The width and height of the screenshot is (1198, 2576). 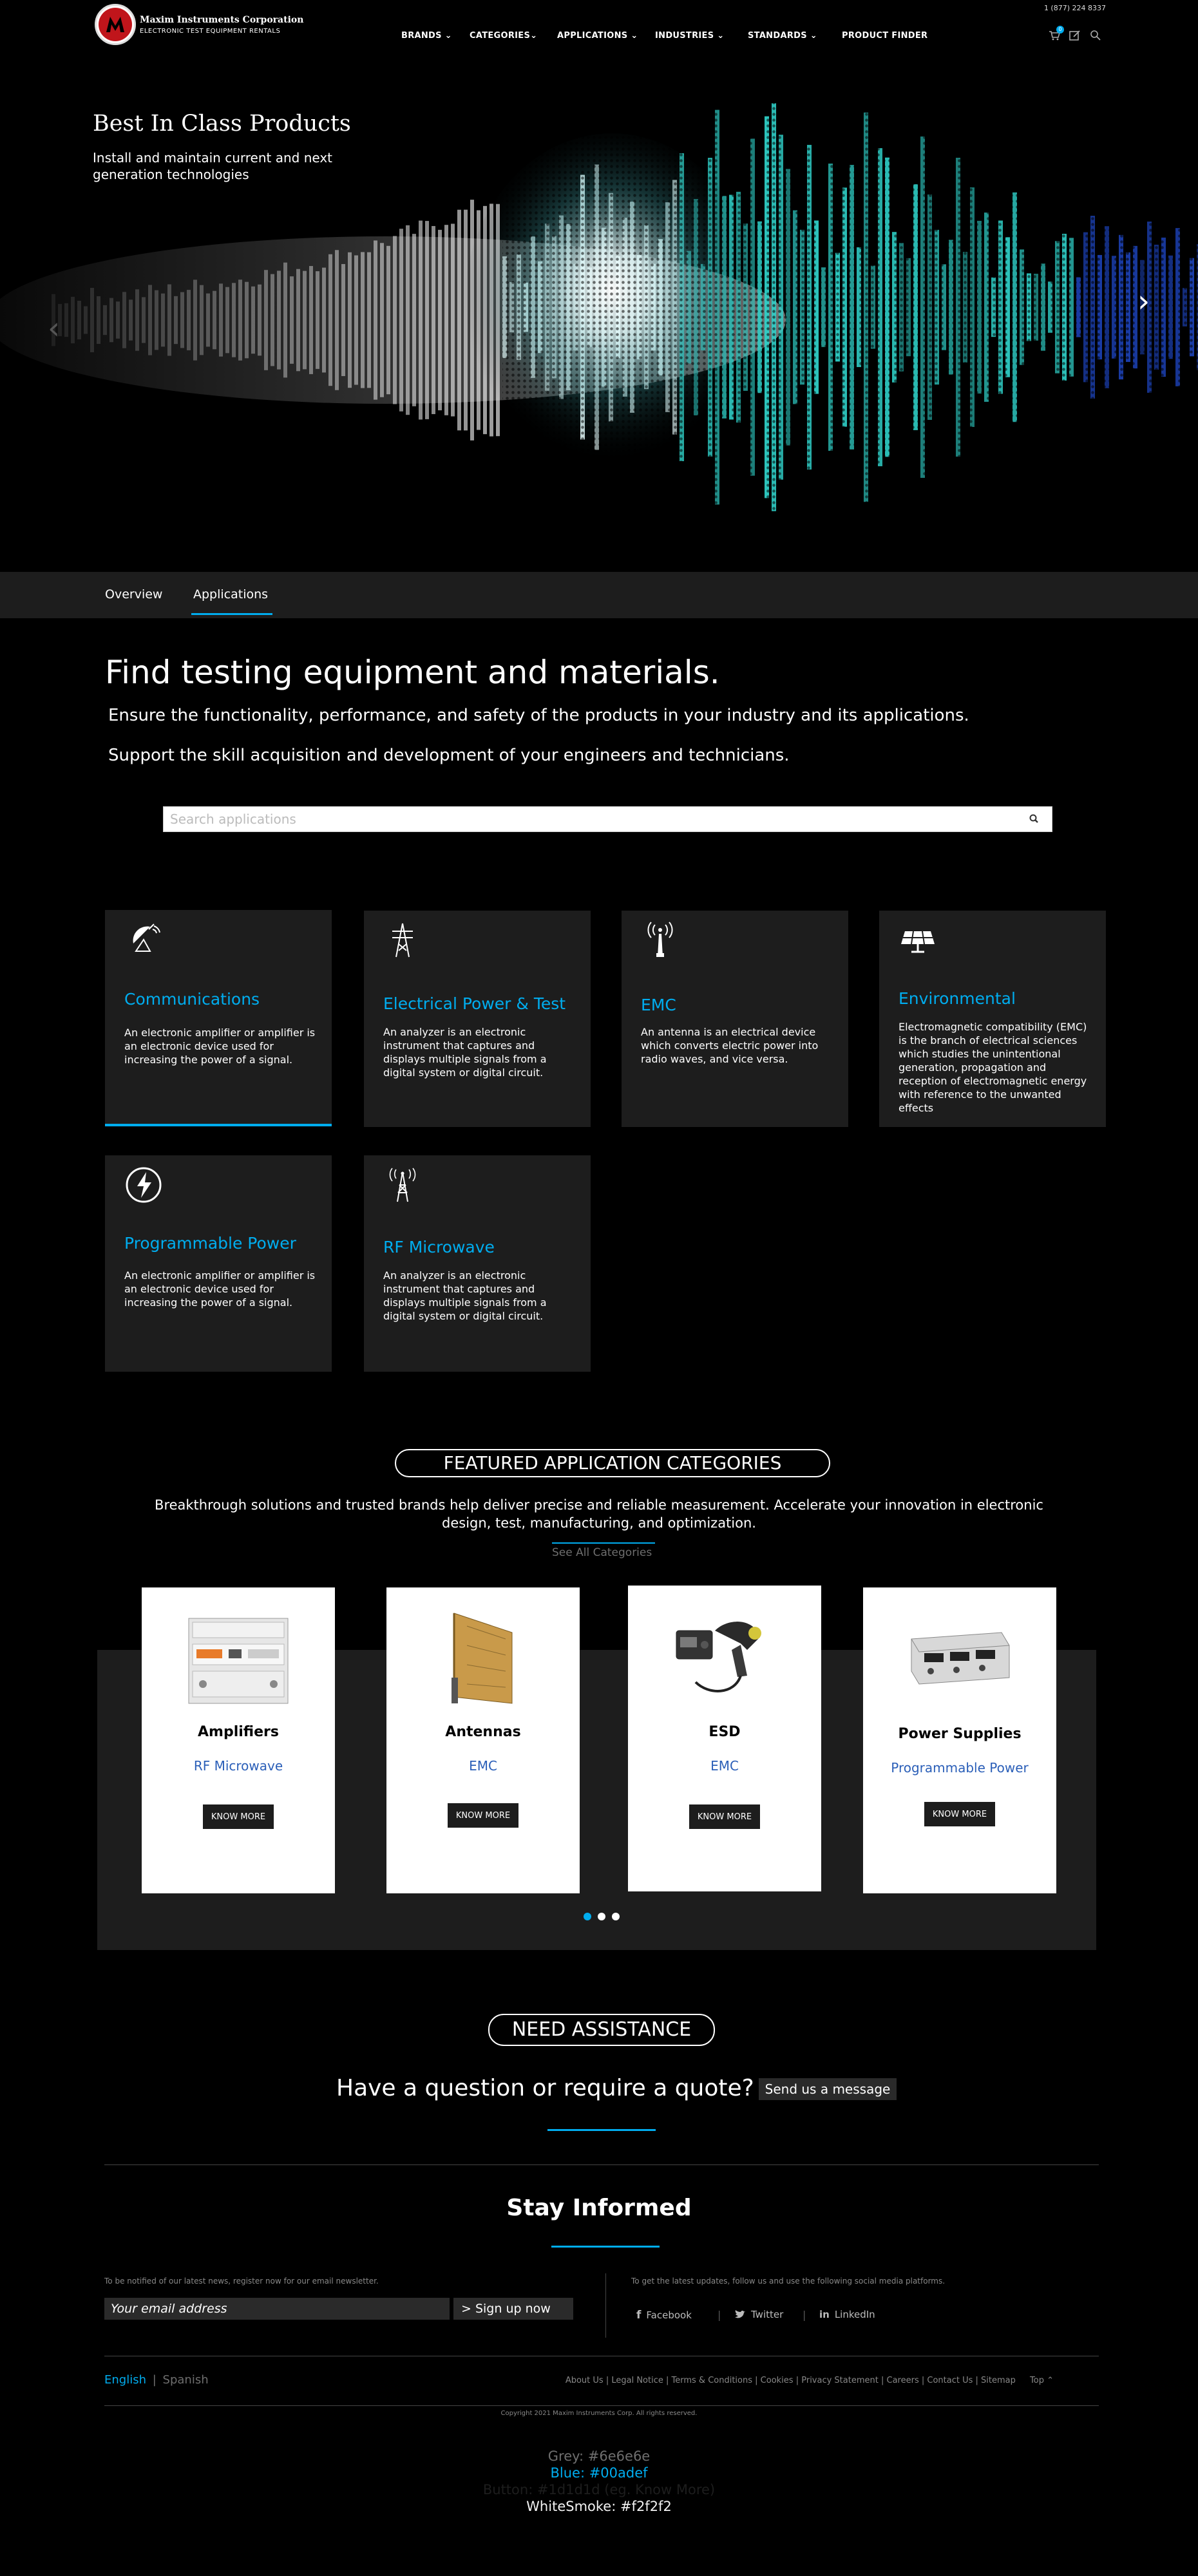 What do you see at coordinates (903, 2380) in the screenshot?
I see `footer-link-careers: Careers` at bounding box center [903, 2380].